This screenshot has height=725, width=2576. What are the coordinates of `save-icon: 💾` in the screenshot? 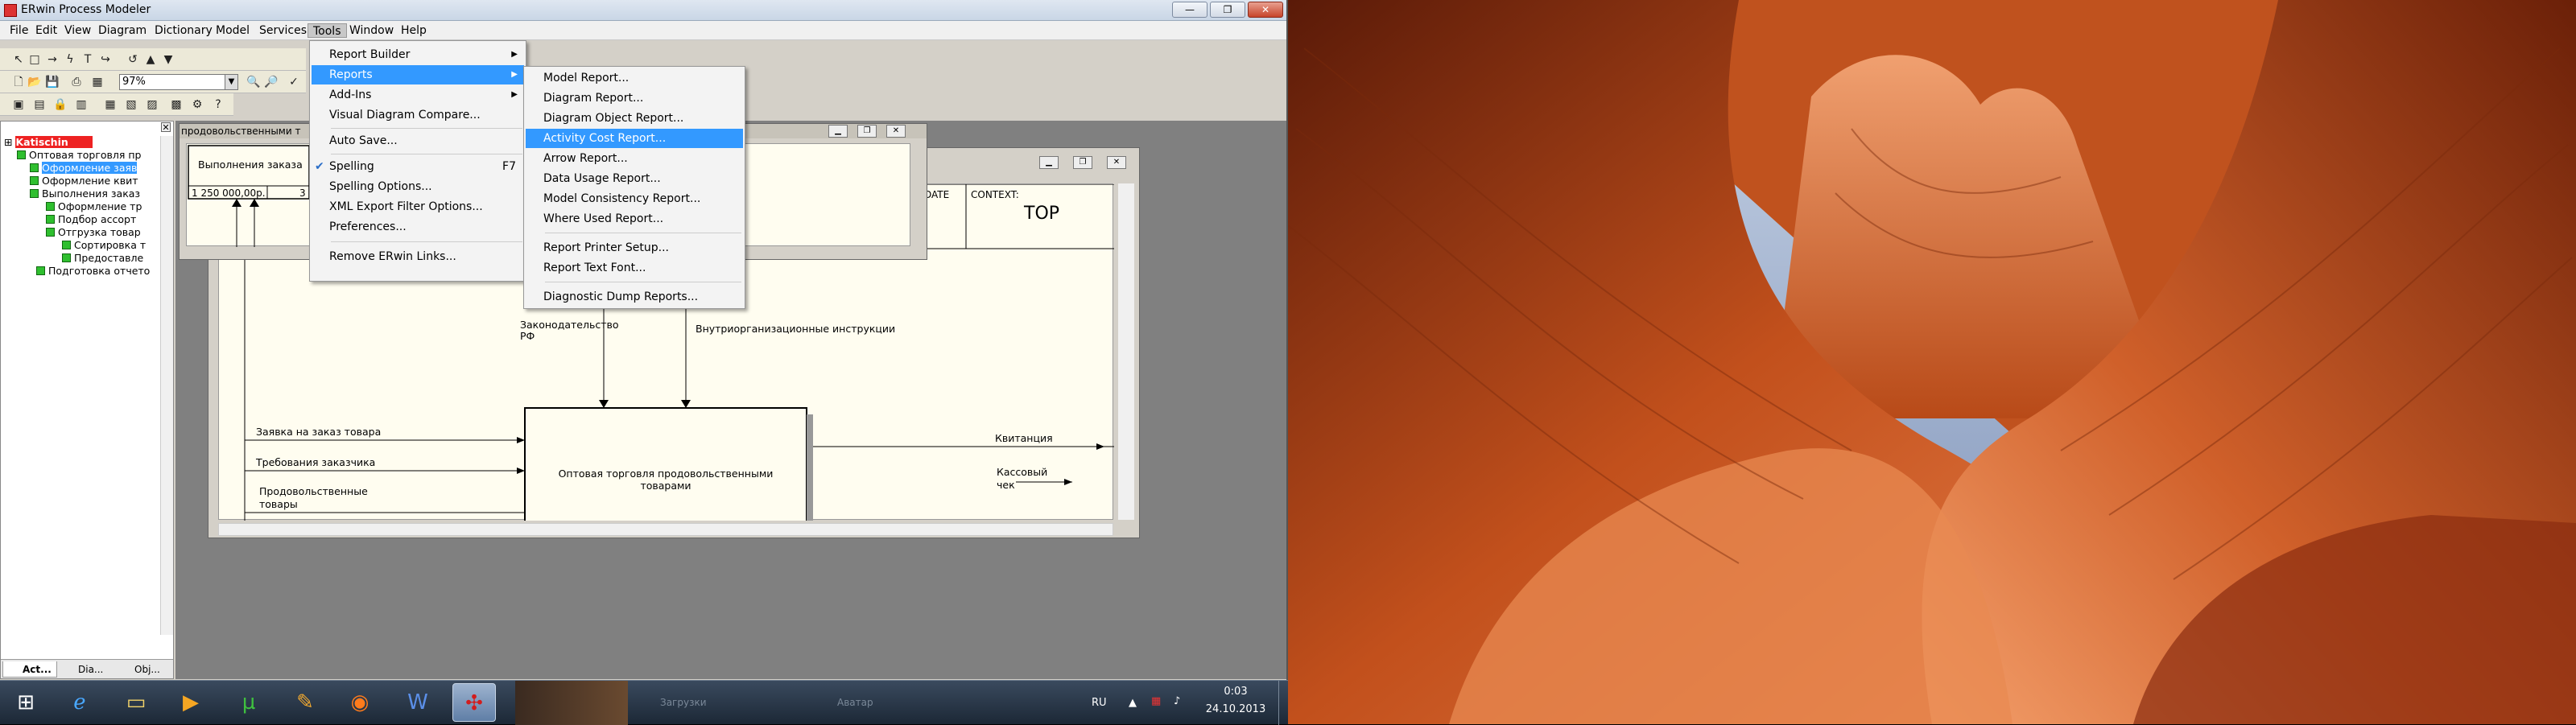 It's located at (53, 82).